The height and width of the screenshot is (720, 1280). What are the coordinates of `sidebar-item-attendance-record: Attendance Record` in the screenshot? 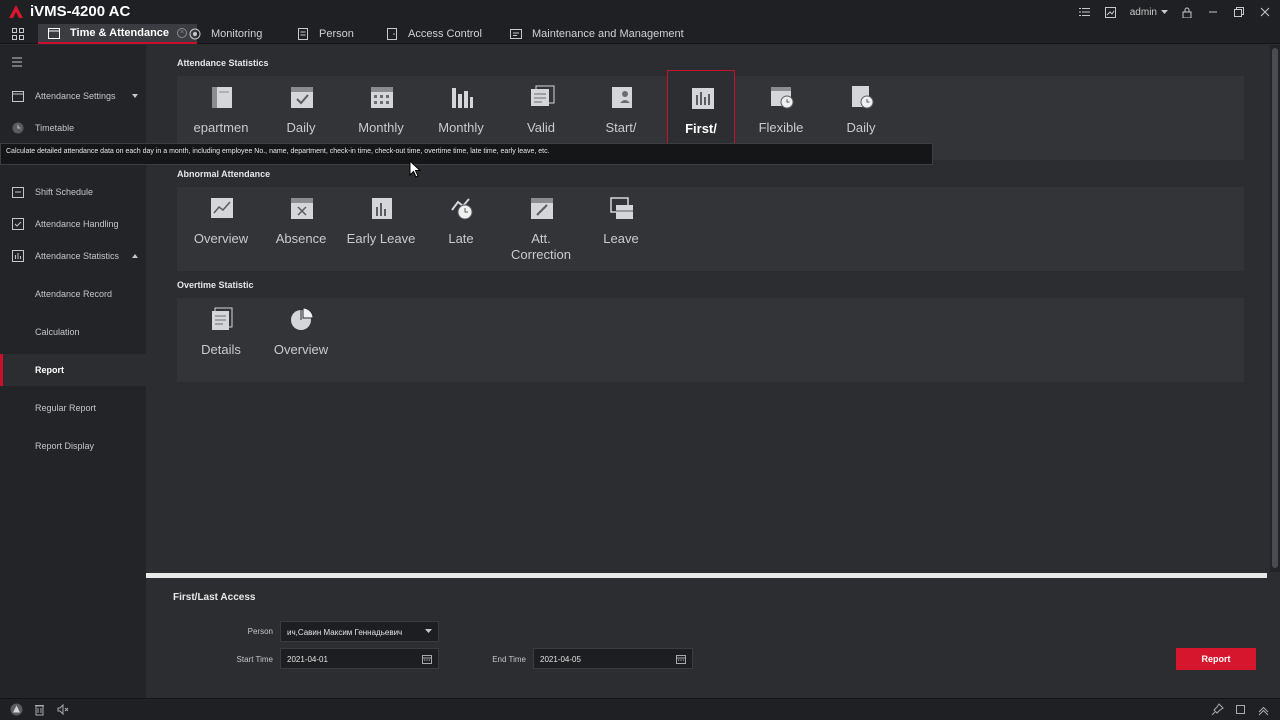 It's located at (73, 294).